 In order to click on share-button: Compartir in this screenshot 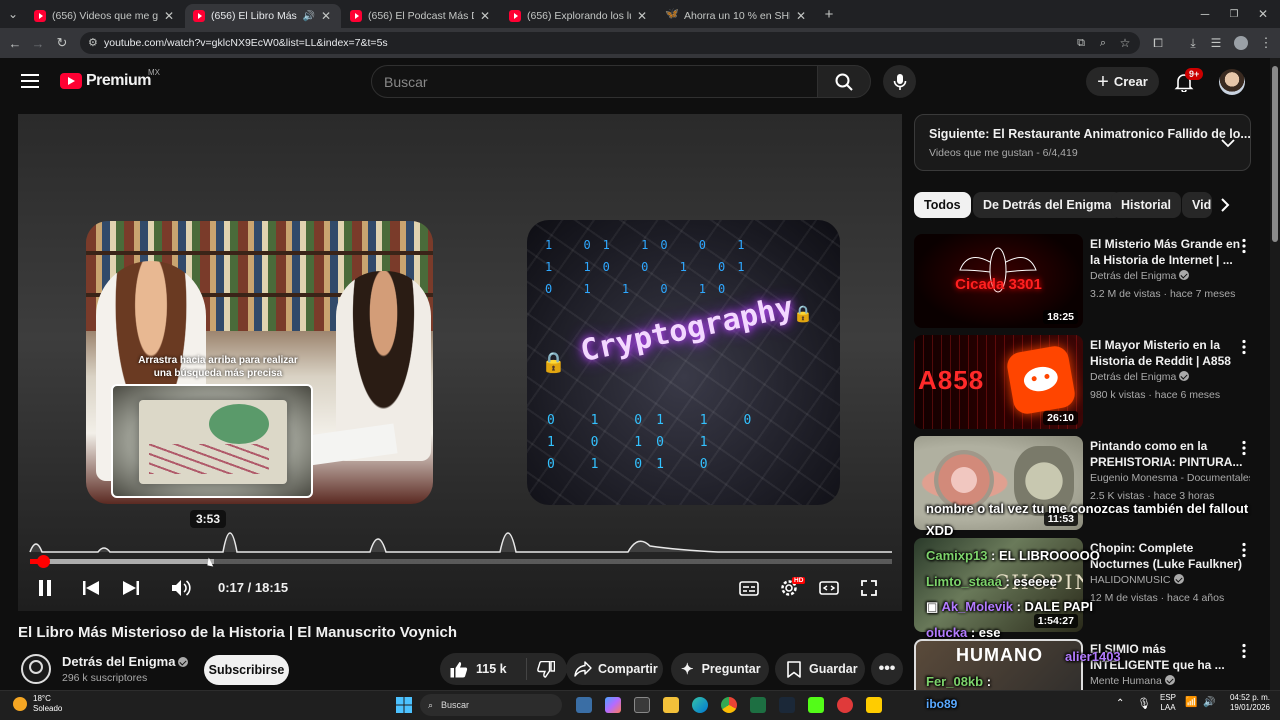, I will do `click(614, 669)`.